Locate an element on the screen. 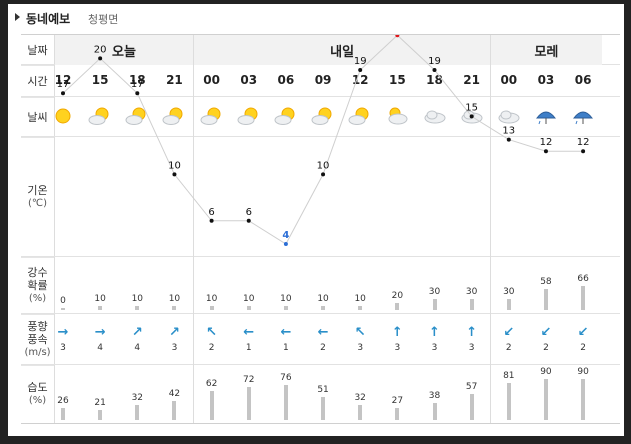 The height and width of the screenshot is (444, 631). temp-unit: (℃) is located at coordinates (37, 203).